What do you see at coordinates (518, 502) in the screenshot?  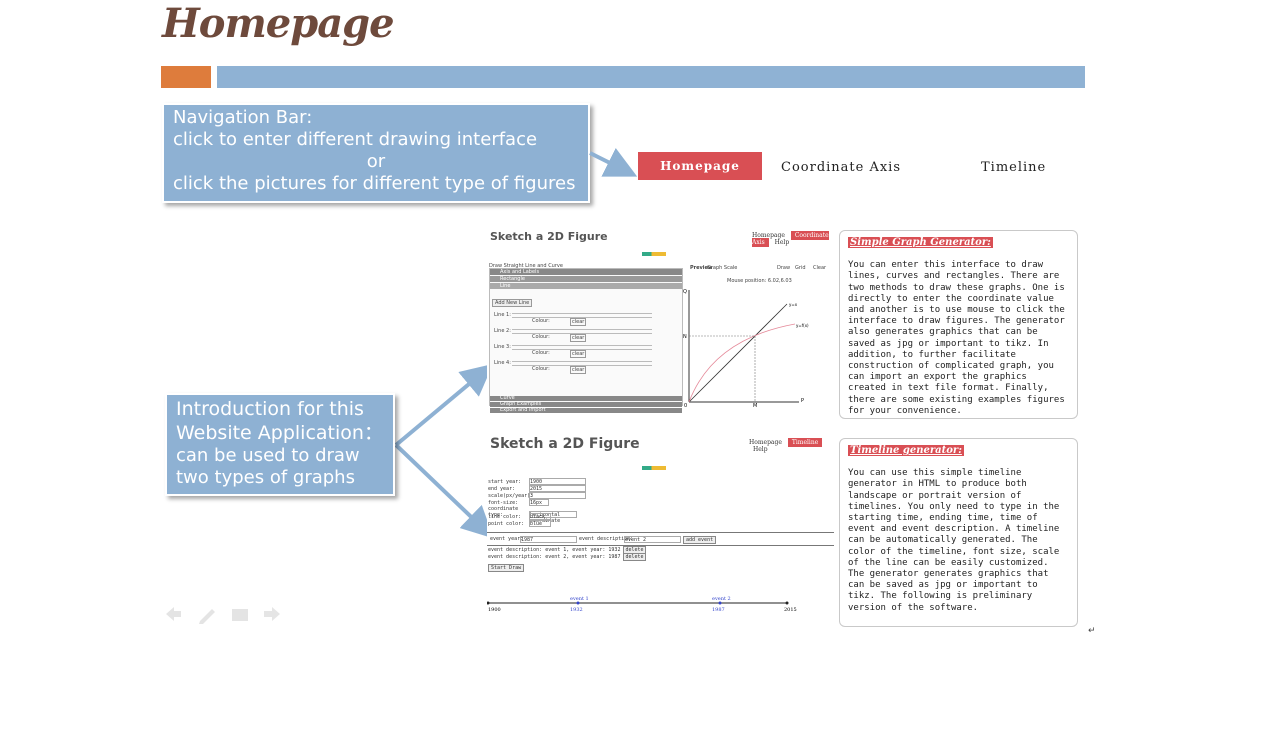 I see `field-font-size: font-size: 16px` at bounding box center [518, 502].